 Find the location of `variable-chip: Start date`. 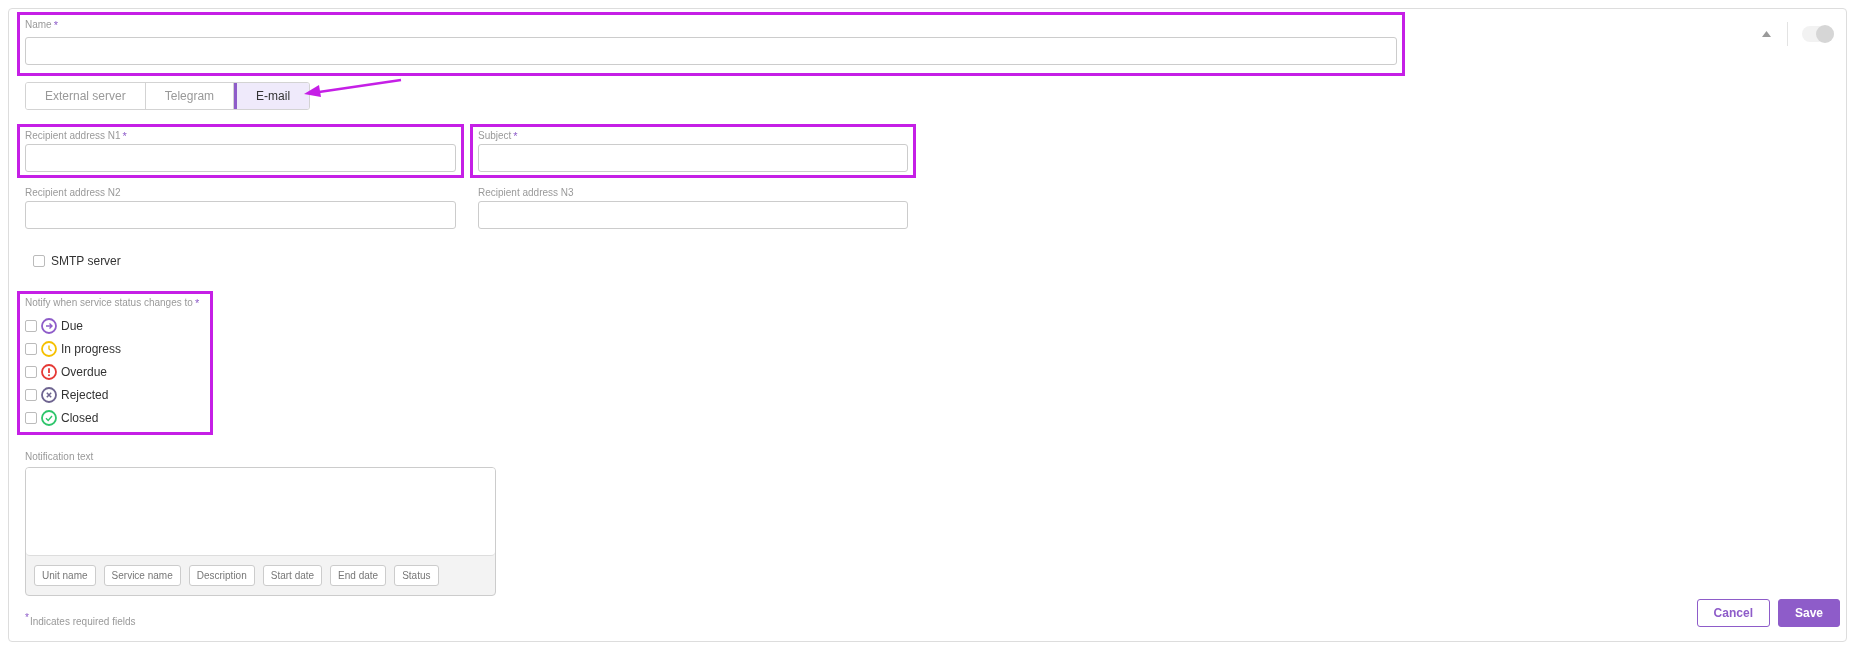

variable-chip: Start date is located at coordinates (292, 575).